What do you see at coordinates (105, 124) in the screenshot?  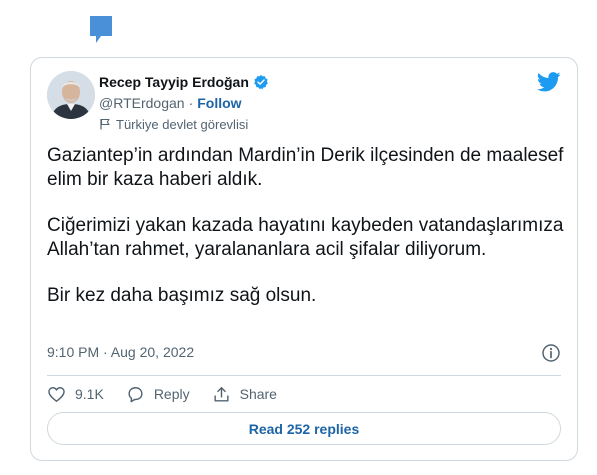 I see `flag-icon` at bounding box center [105, 124].